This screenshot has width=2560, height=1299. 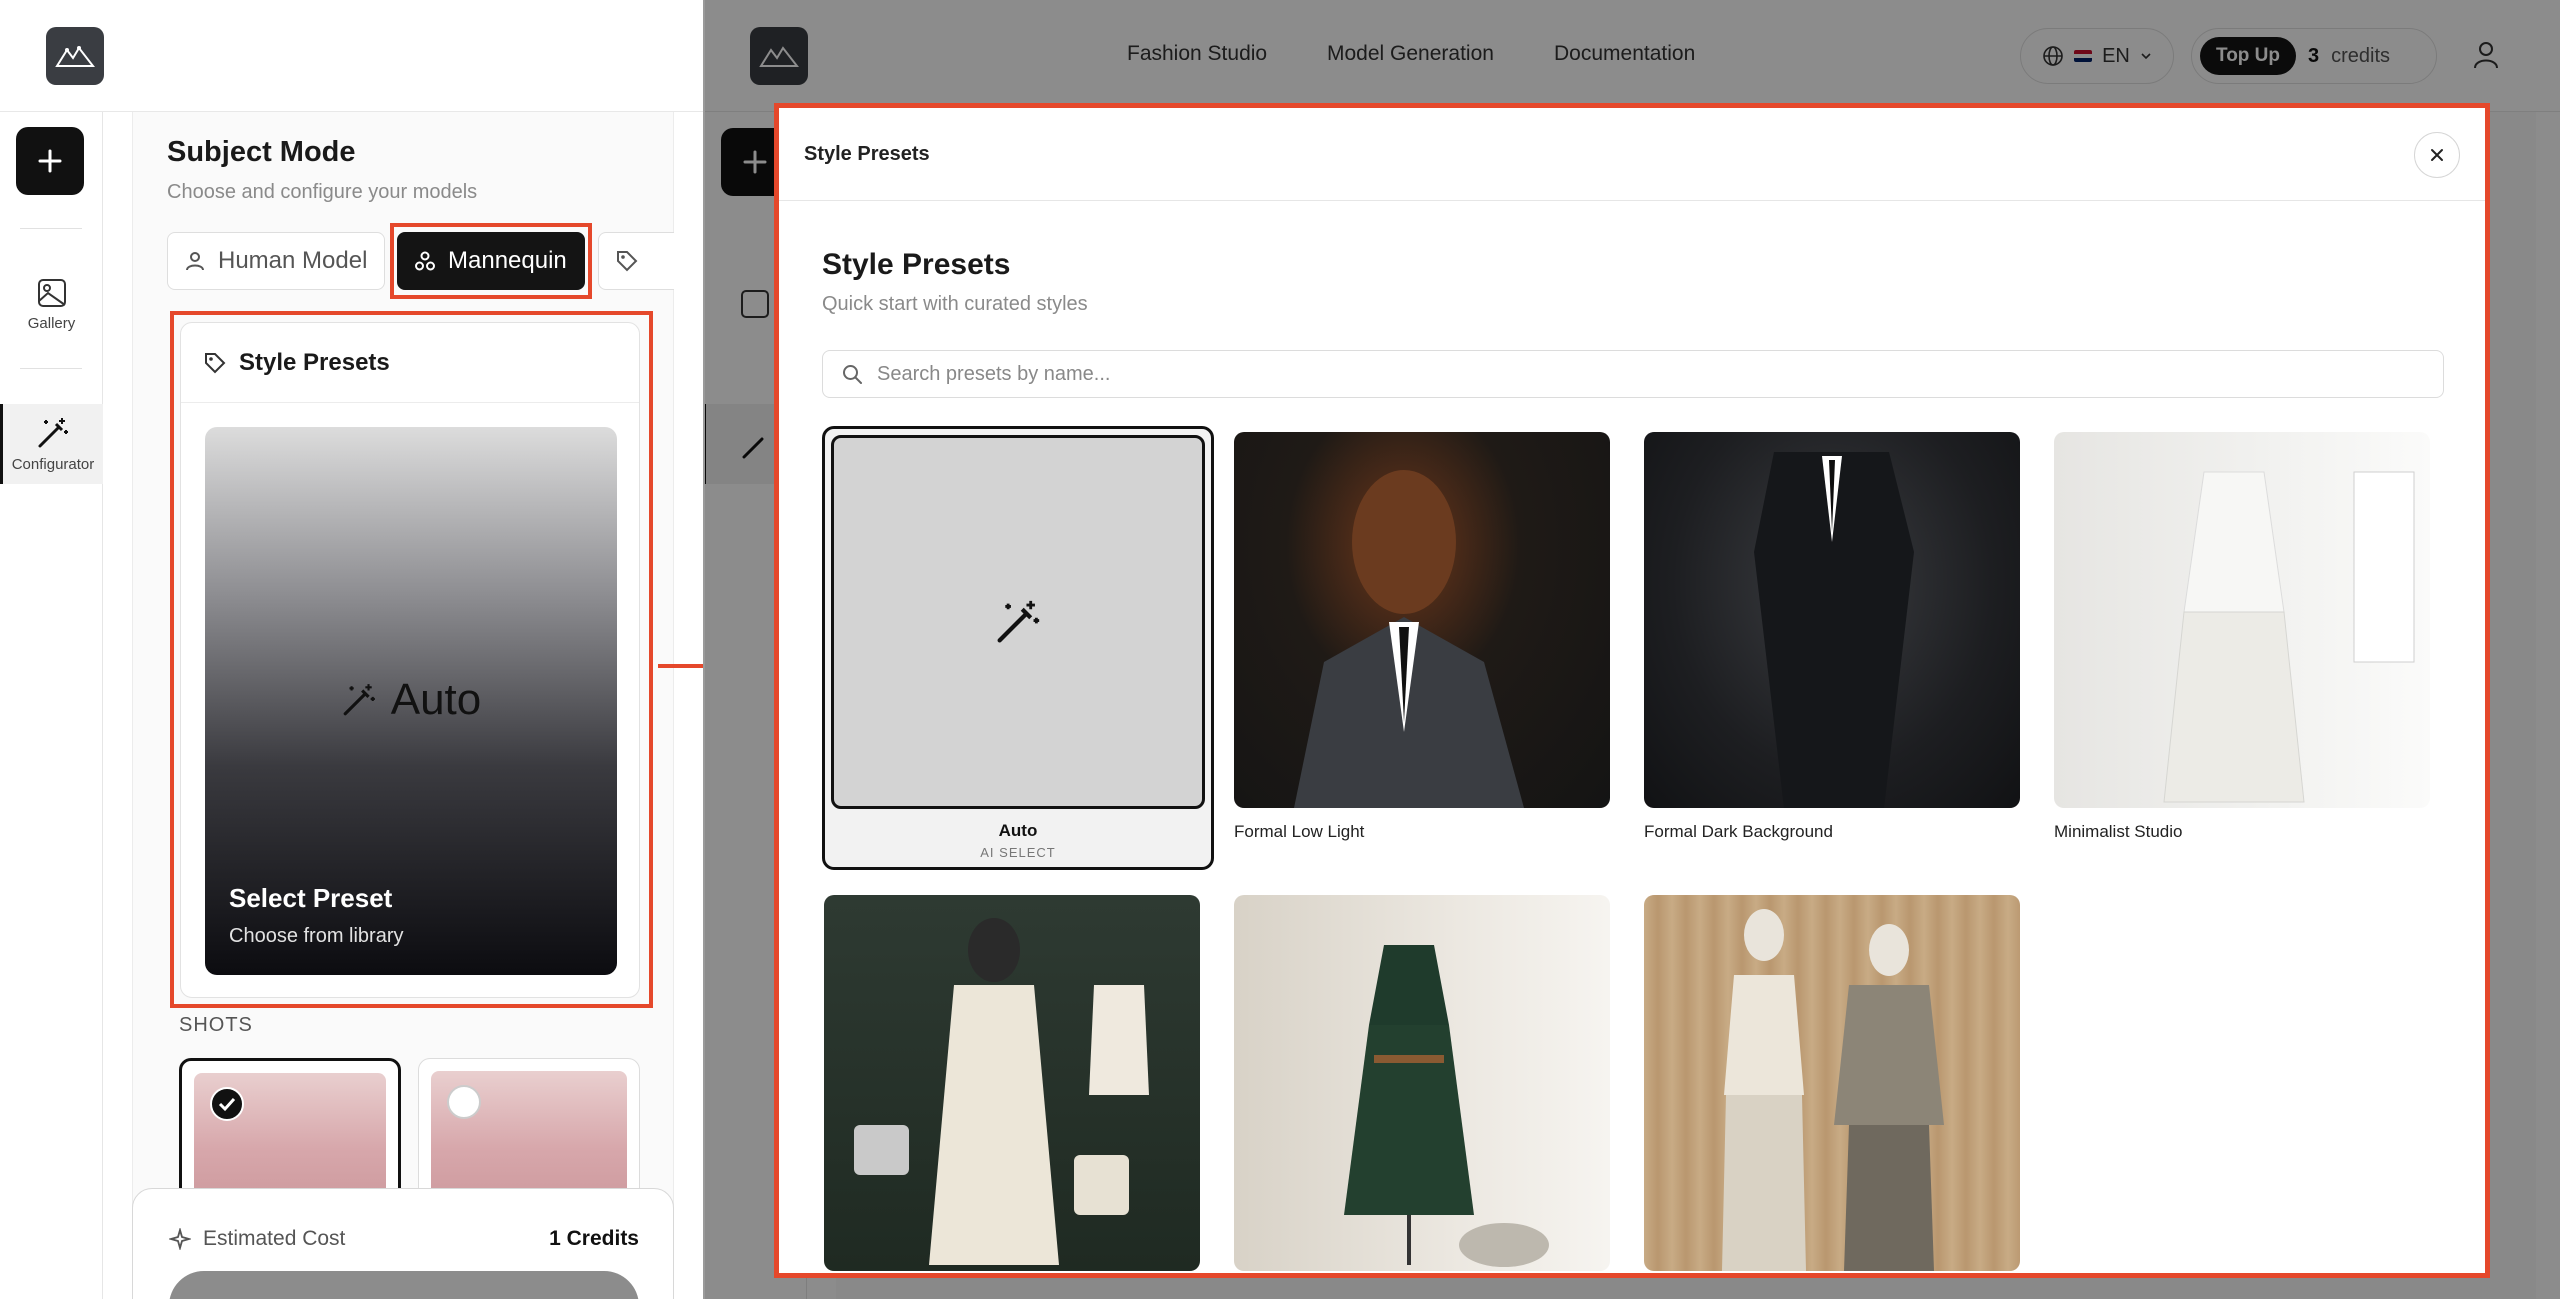 I want to click on estimated-cost-label: Estimated Cost, so click(x=257, y=1239).